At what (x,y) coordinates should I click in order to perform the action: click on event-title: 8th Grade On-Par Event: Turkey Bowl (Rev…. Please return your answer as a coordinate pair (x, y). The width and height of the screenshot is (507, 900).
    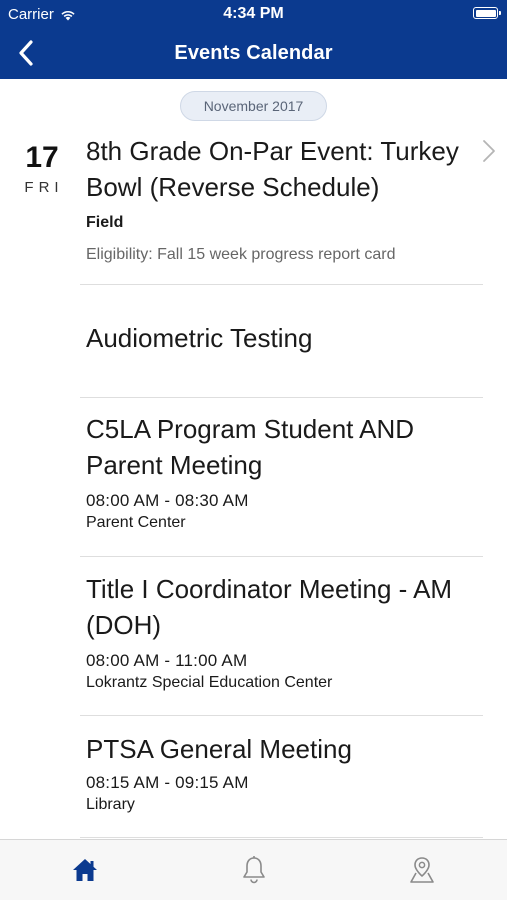
    Looking at the image, I should click on (272, 169).